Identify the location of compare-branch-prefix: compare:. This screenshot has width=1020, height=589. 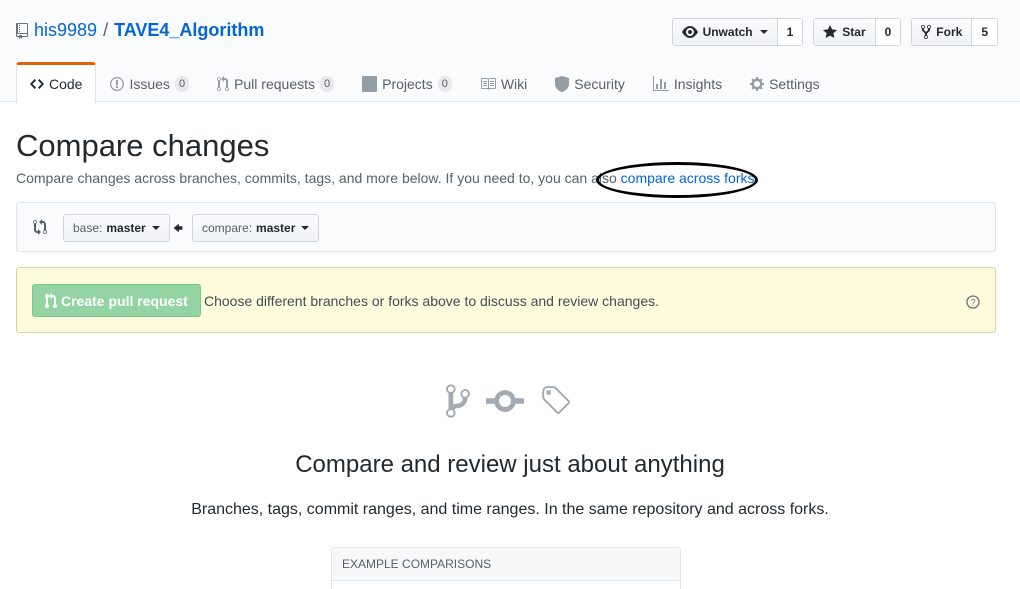
(227, 228).